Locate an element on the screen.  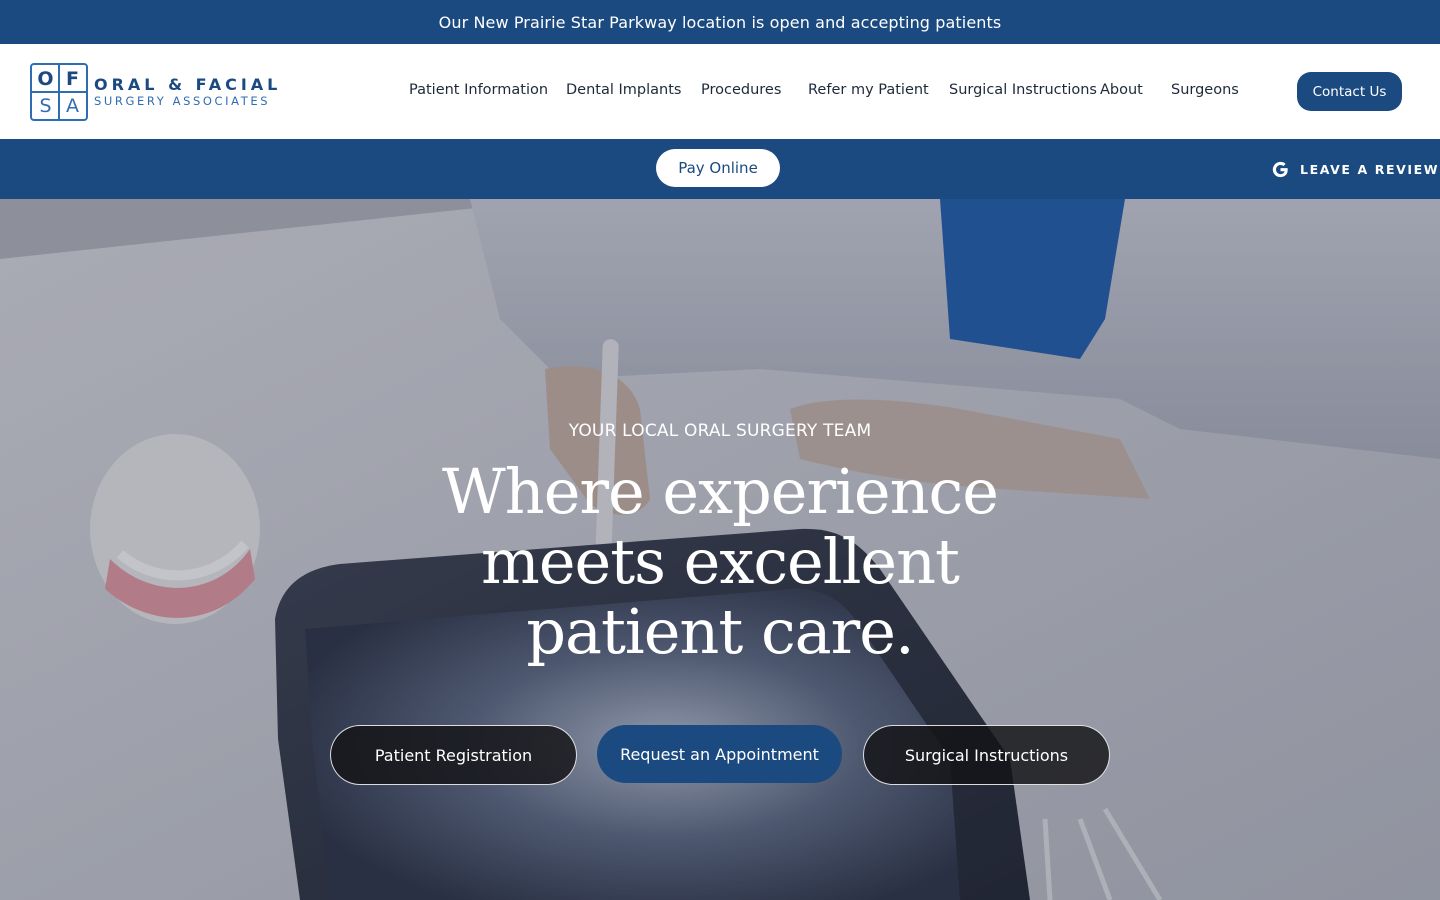
leave-review-link: LEAVE A REVIEW is located at coordinates (1354, 169).